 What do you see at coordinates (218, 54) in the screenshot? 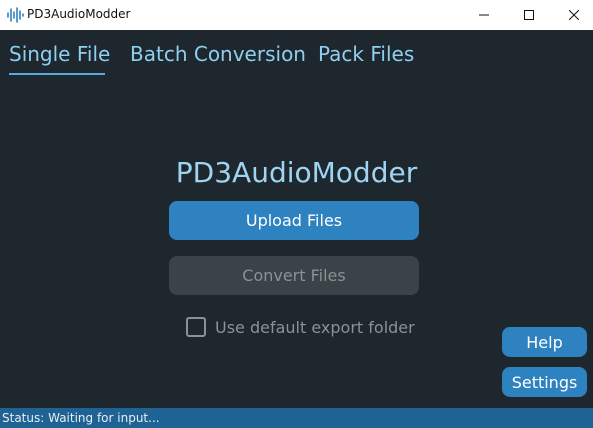
I see `tab-batch-conversion: Batch Conversion` at bounding box center [218, 54].